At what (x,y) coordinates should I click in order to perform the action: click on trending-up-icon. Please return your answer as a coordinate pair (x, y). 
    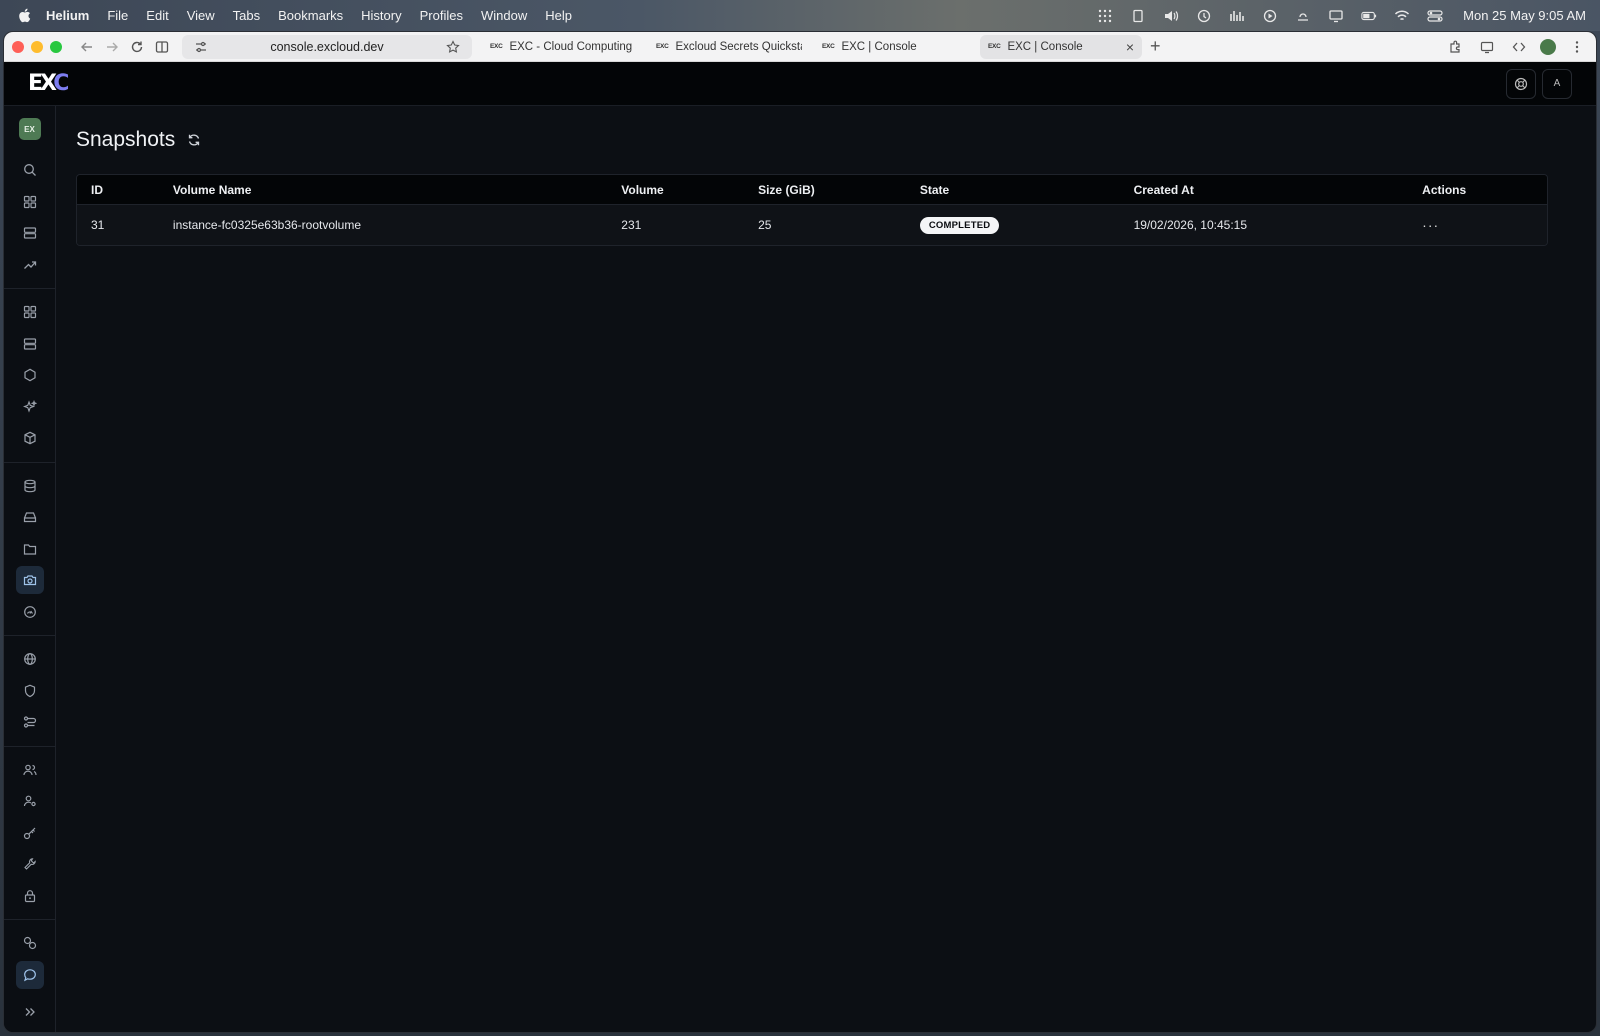
    Looking at the image, I should click on (30, 265).